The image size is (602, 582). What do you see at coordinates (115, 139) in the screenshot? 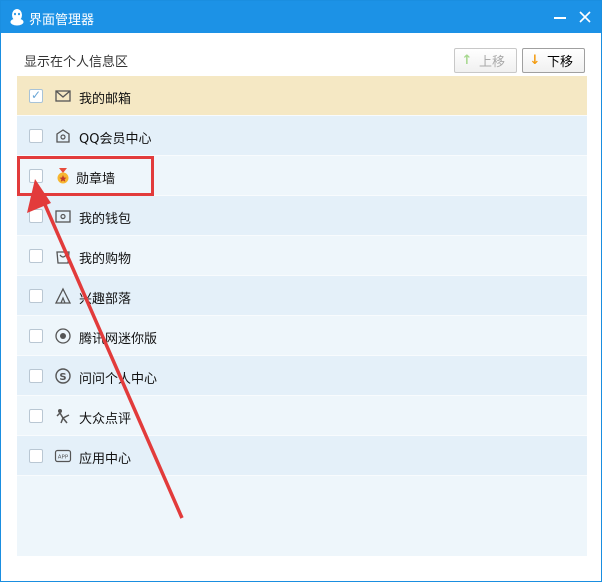
I see `list-item-label: QQ会员中心` at bounding box center [115, 139].